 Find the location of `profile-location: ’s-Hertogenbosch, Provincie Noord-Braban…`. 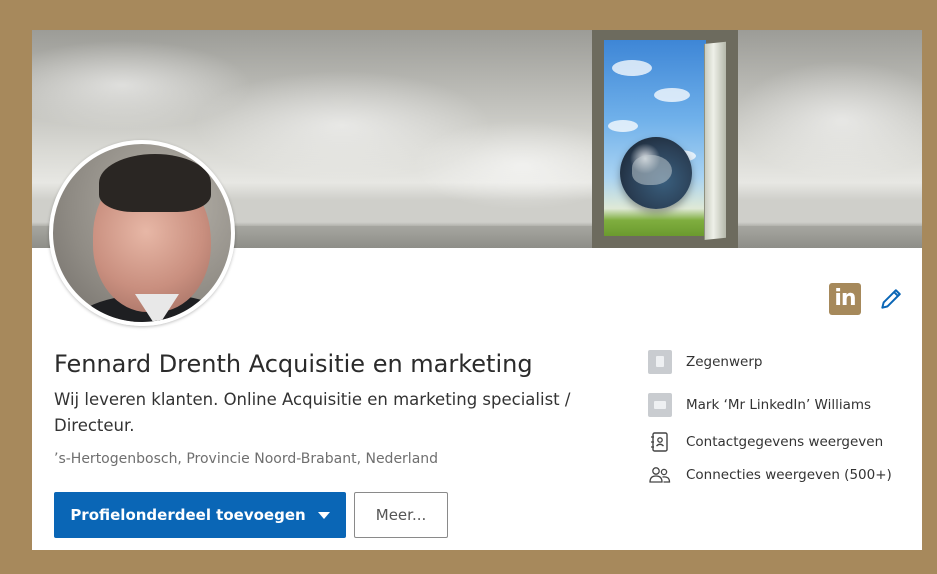

profile-location: ’s-Hertogenbosch, Provincie Noord-Braban… is located at coordinates (246, 459).